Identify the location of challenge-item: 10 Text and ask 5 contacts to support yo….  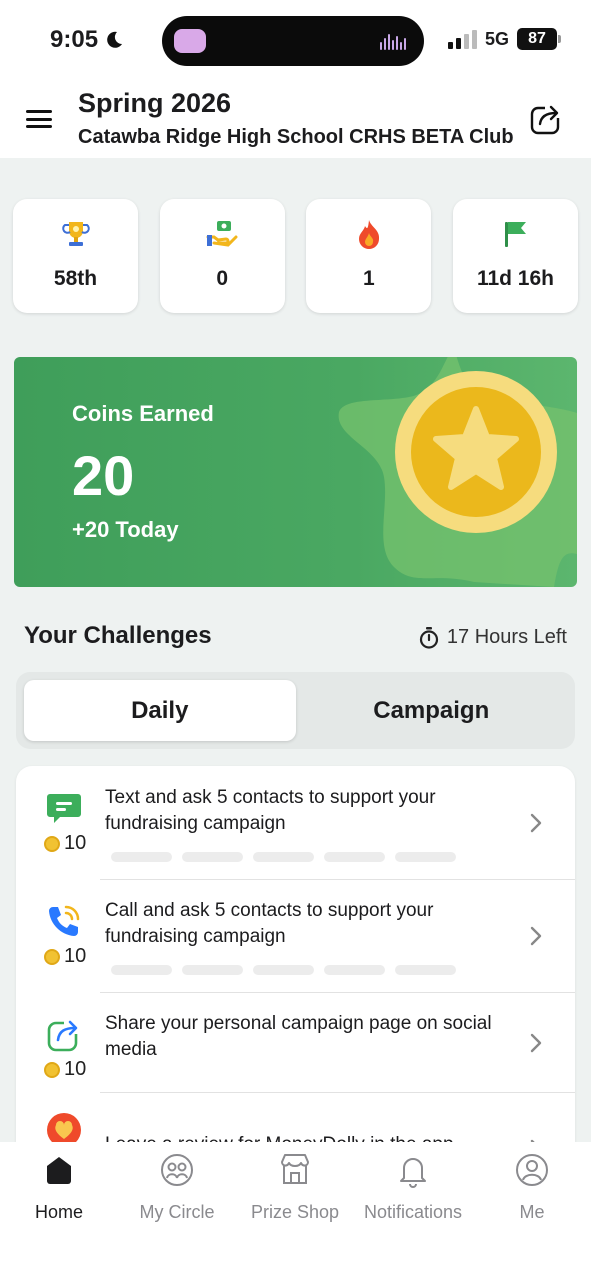
(295, 822).